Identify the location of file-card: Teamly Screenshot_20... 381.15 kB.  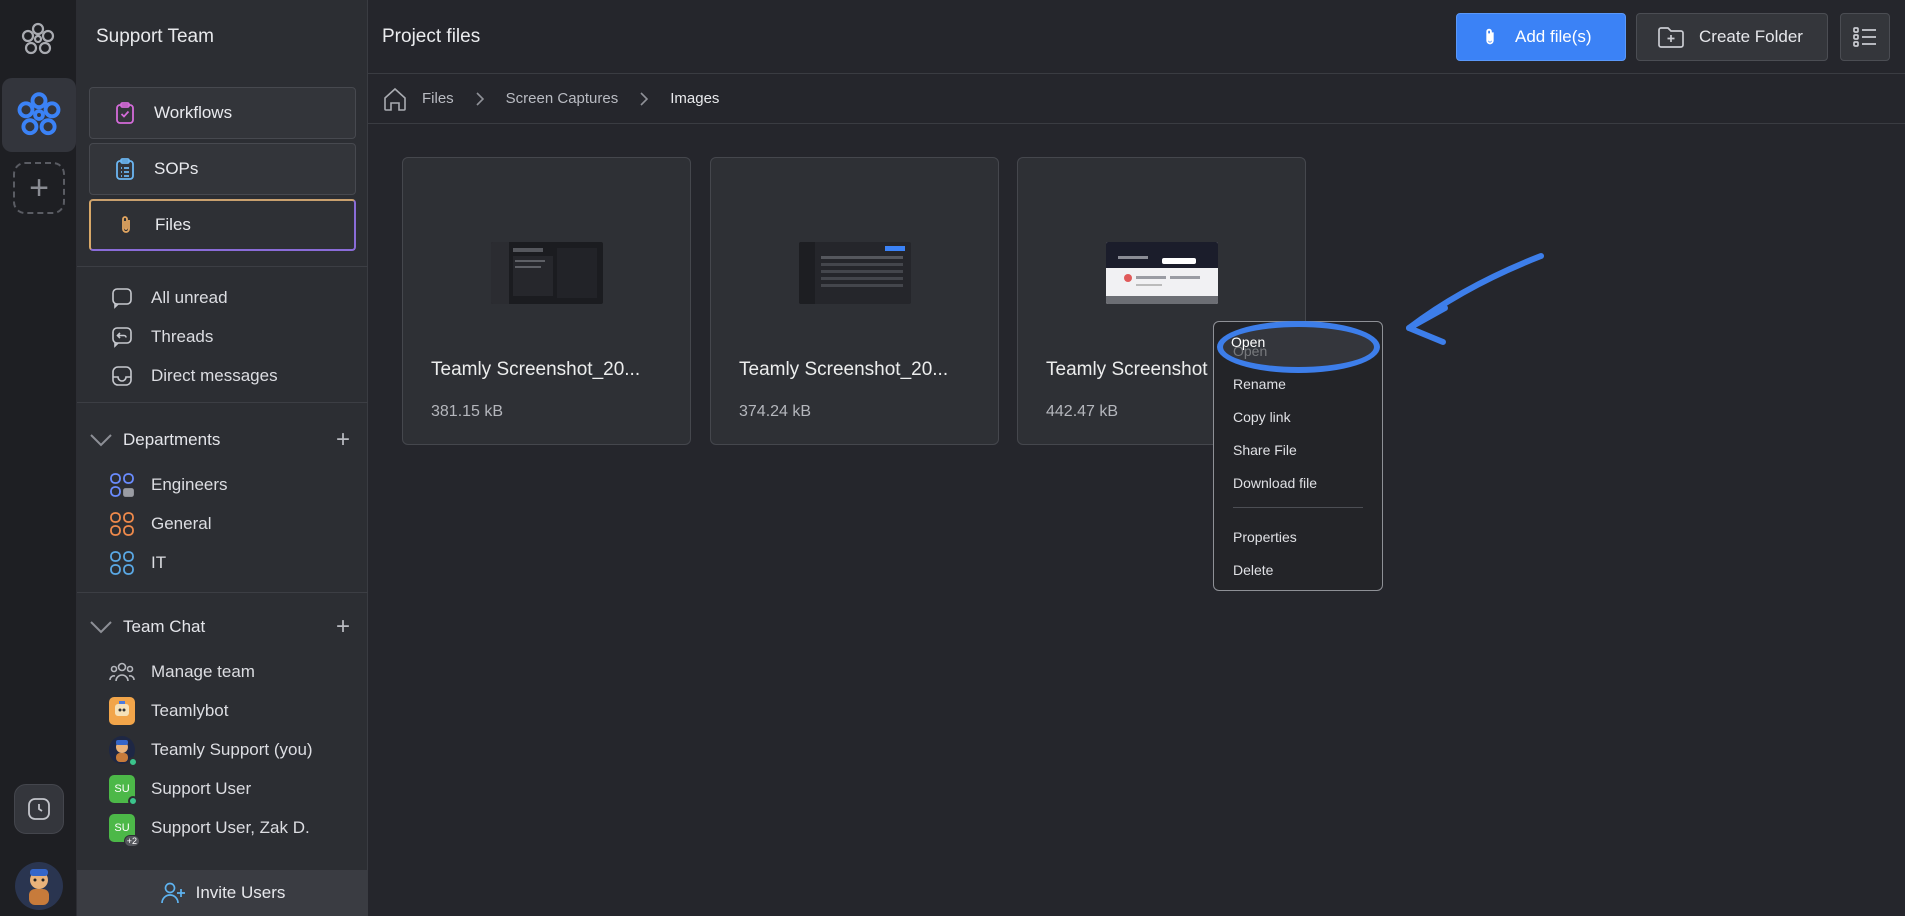
(546, 301).